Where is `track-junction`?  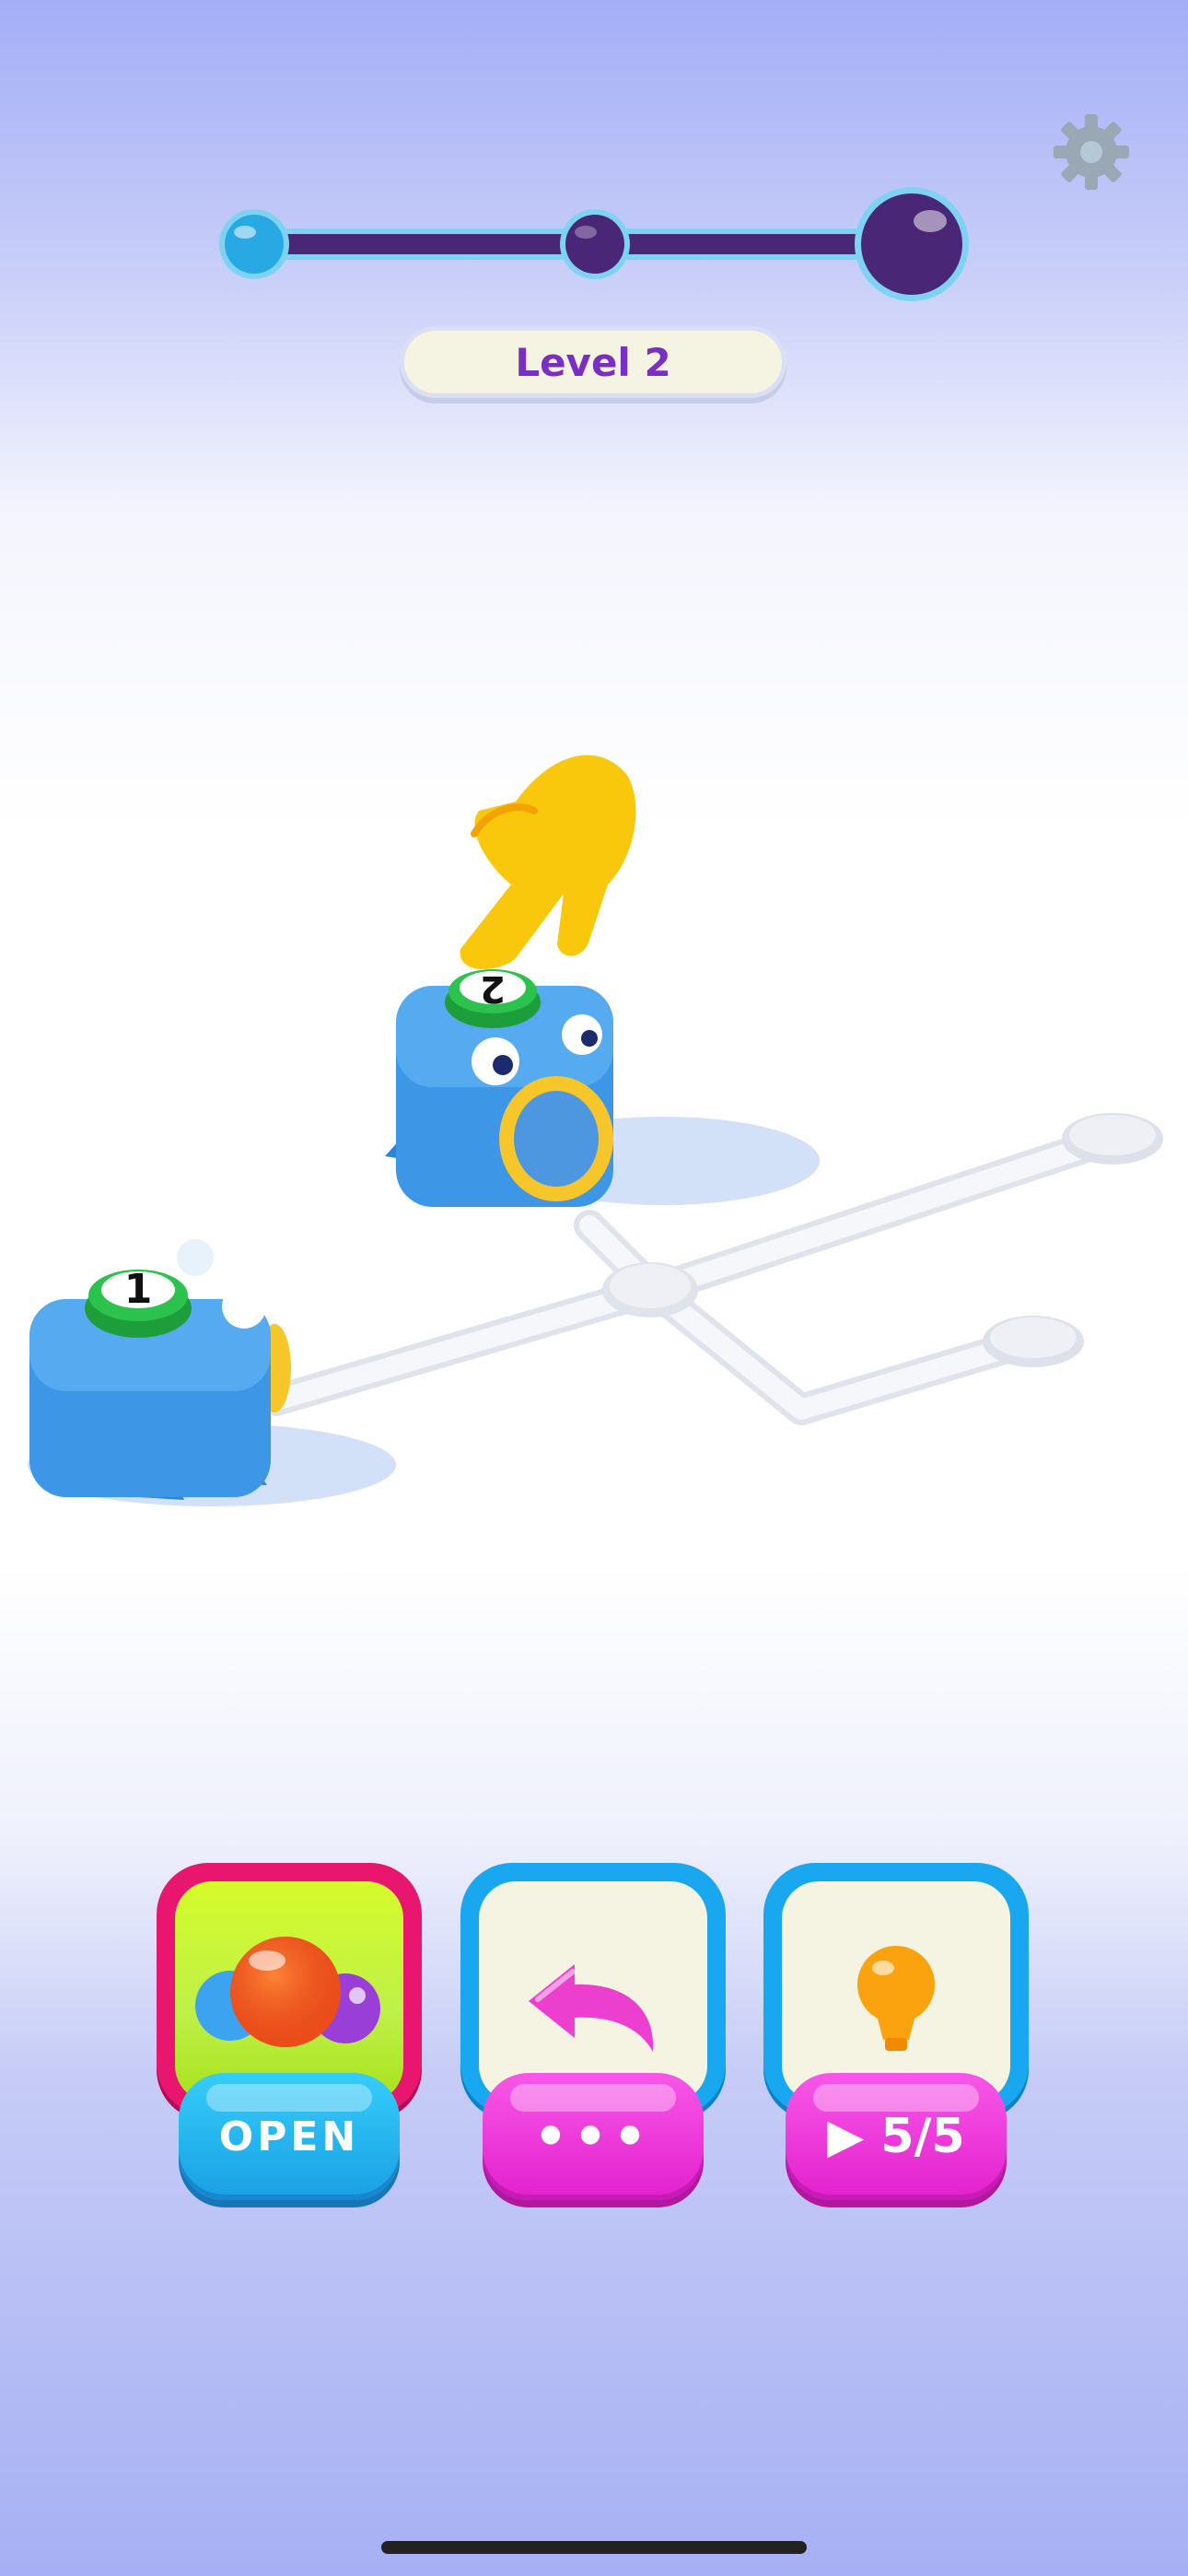 track-junction is located at coordinates (650, 1289).